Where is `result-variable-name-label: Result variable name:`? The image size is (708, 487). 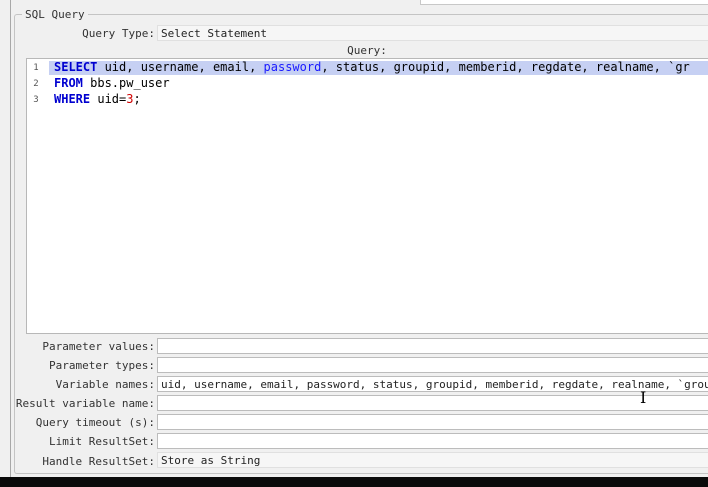 result-variable-name-label: Result variable name: is located at coordinates (85, 403).